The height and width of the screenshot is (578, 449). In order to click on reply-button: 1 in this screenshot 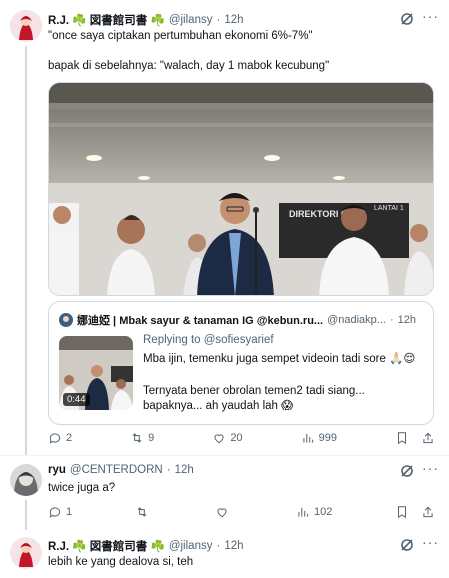, I will do `click(60, 512)`.